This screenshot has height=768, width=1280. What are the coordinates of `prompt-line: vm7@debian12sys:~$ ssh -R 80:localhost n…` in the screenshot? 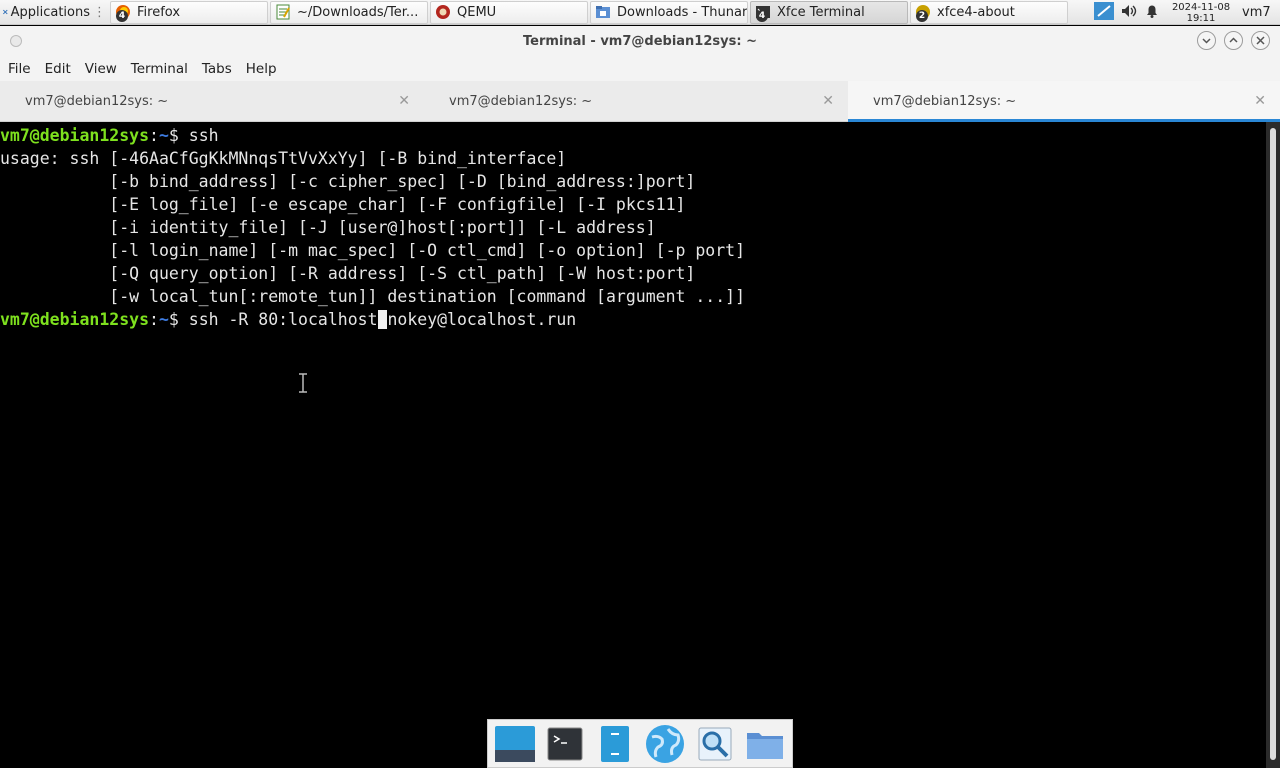 It's located at (633, 319).